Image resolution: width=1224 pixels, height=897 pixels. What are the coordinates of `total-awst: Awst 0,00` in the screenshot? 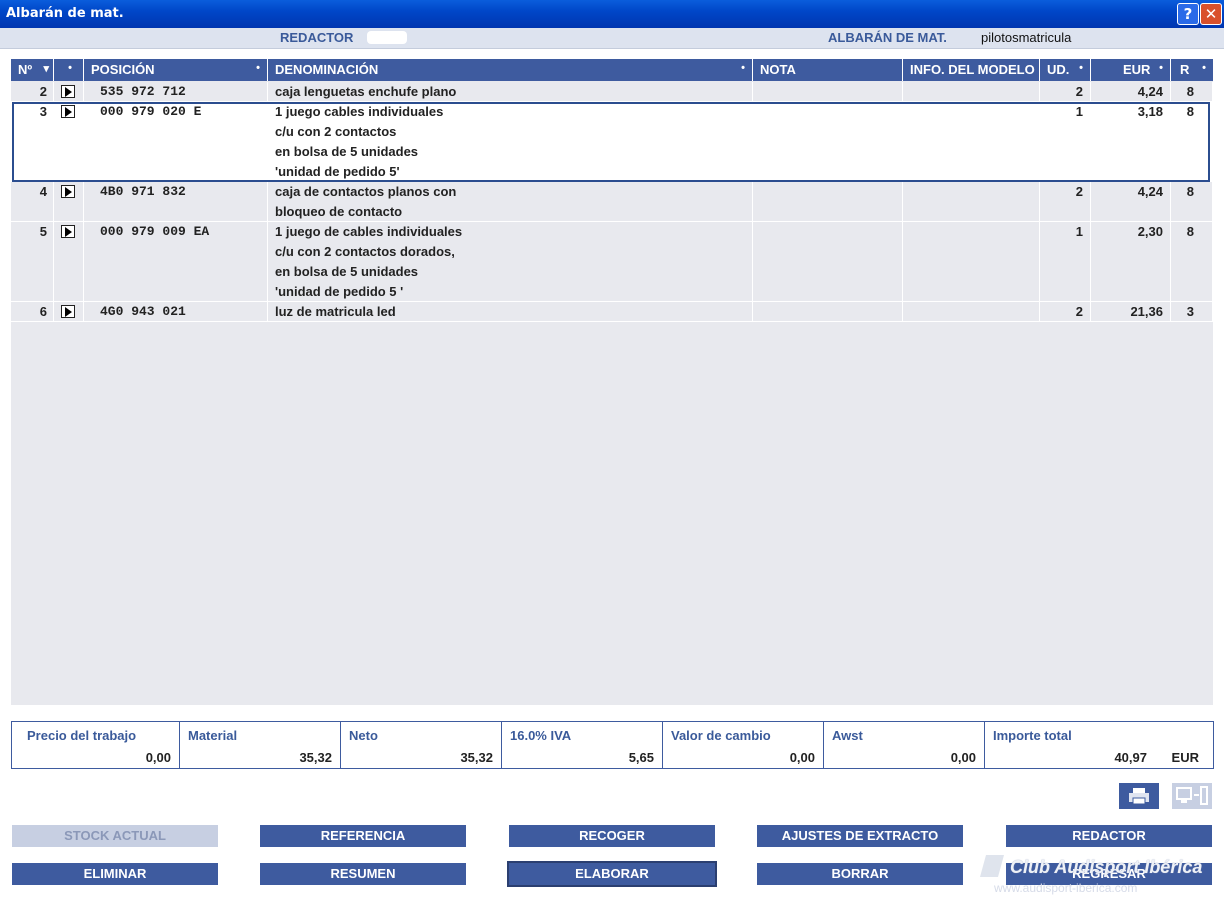 It's located at (904, 745).